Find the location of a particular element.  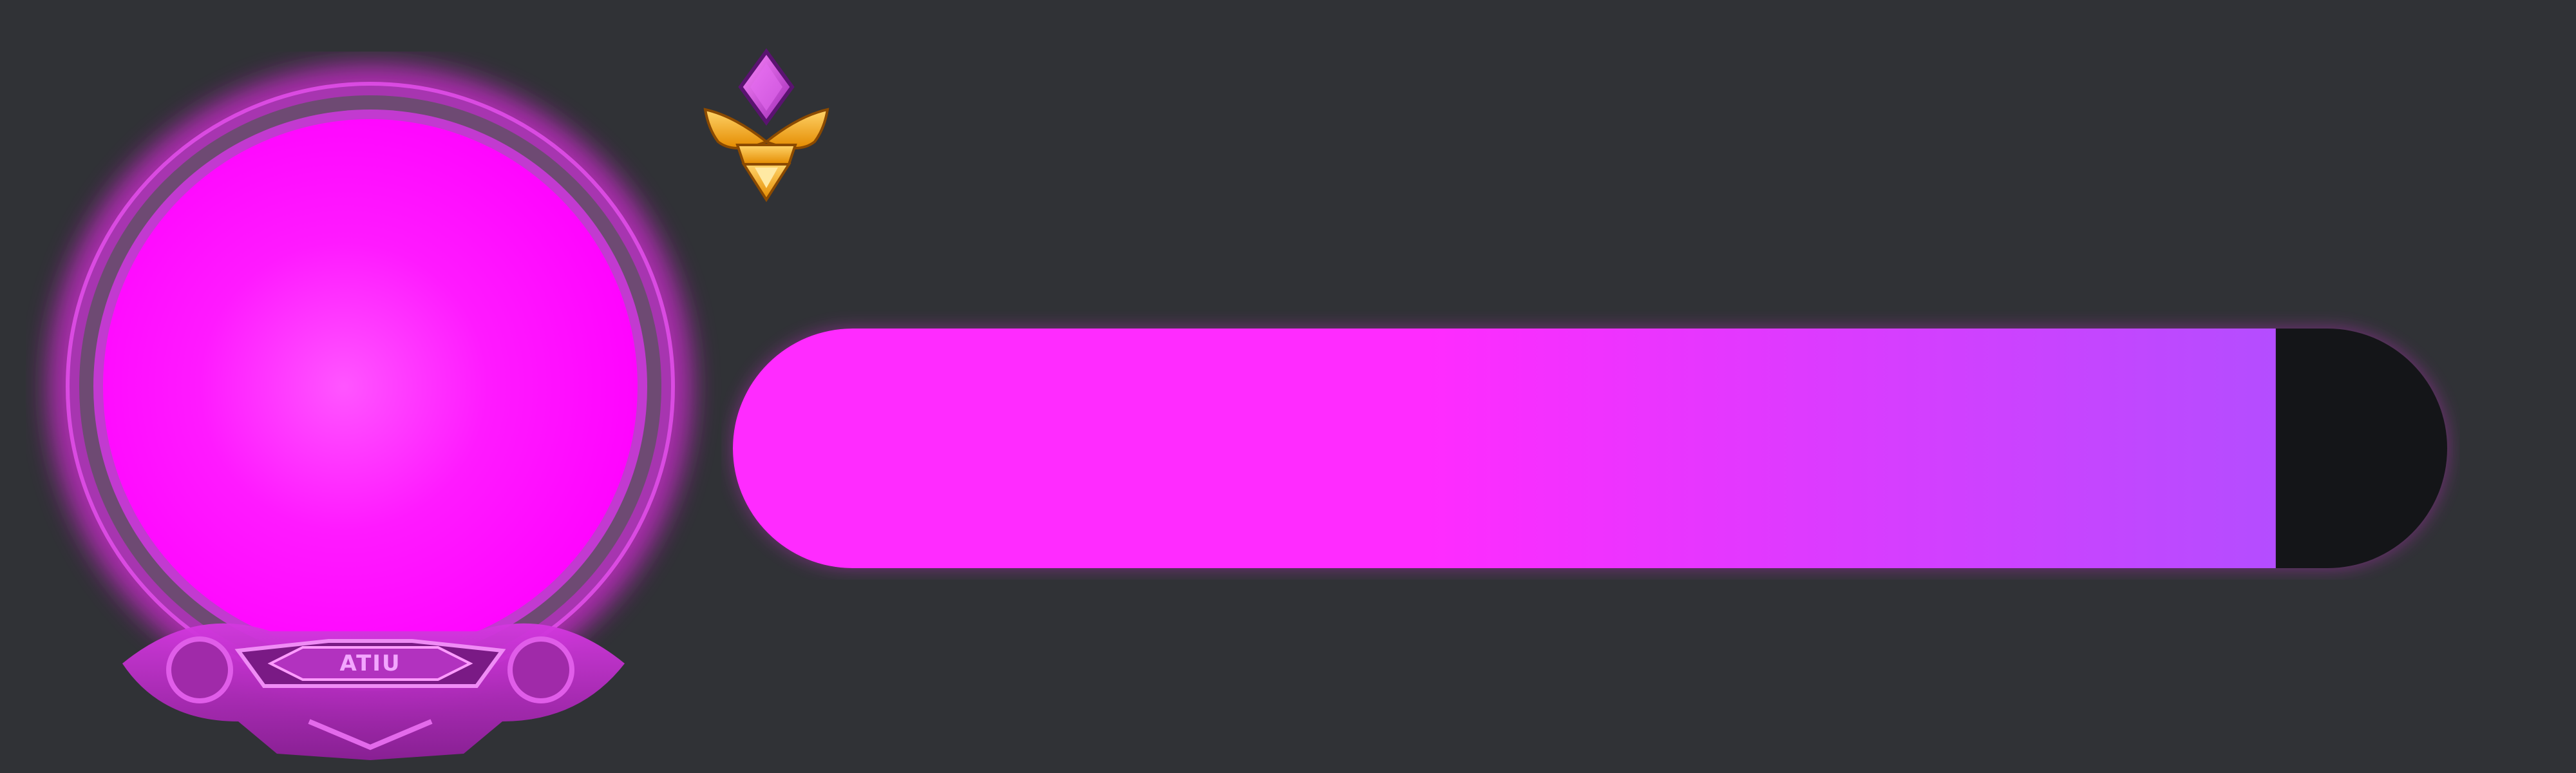

winged-rank-badge-icon is located at coordinates (766, 125).